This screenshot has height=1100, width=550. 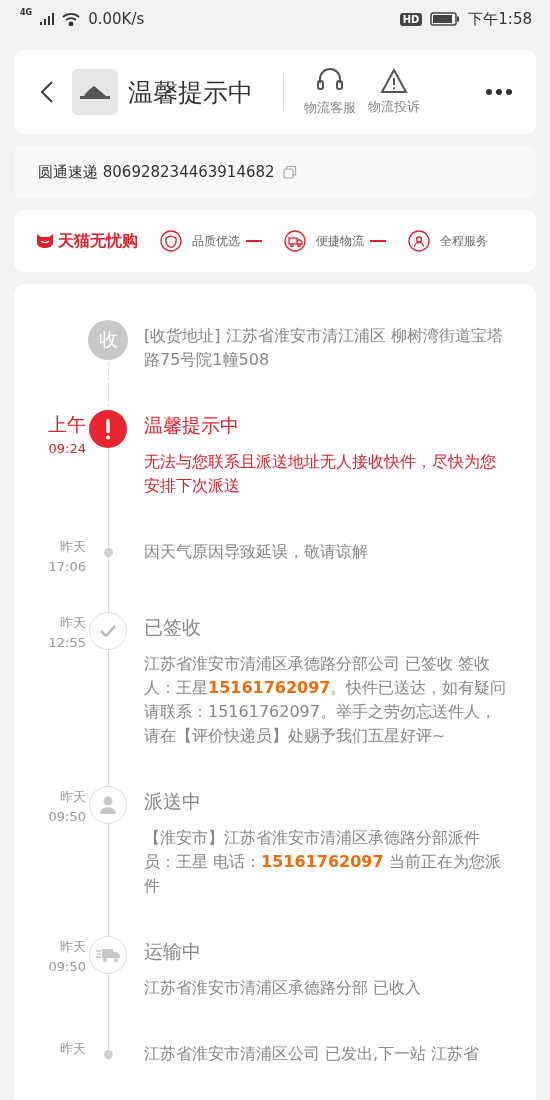 I want to click on page-title: 温馨提示中, so click(x=190, y=92).